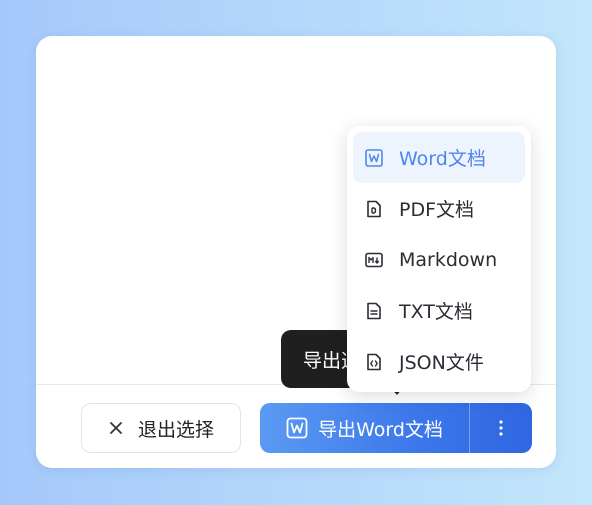 This screenshot has height=505, width=592. Describe the element at coordinates (436, 312) in the screenshot. I see `menu-item-label: TXT文档` at that location.